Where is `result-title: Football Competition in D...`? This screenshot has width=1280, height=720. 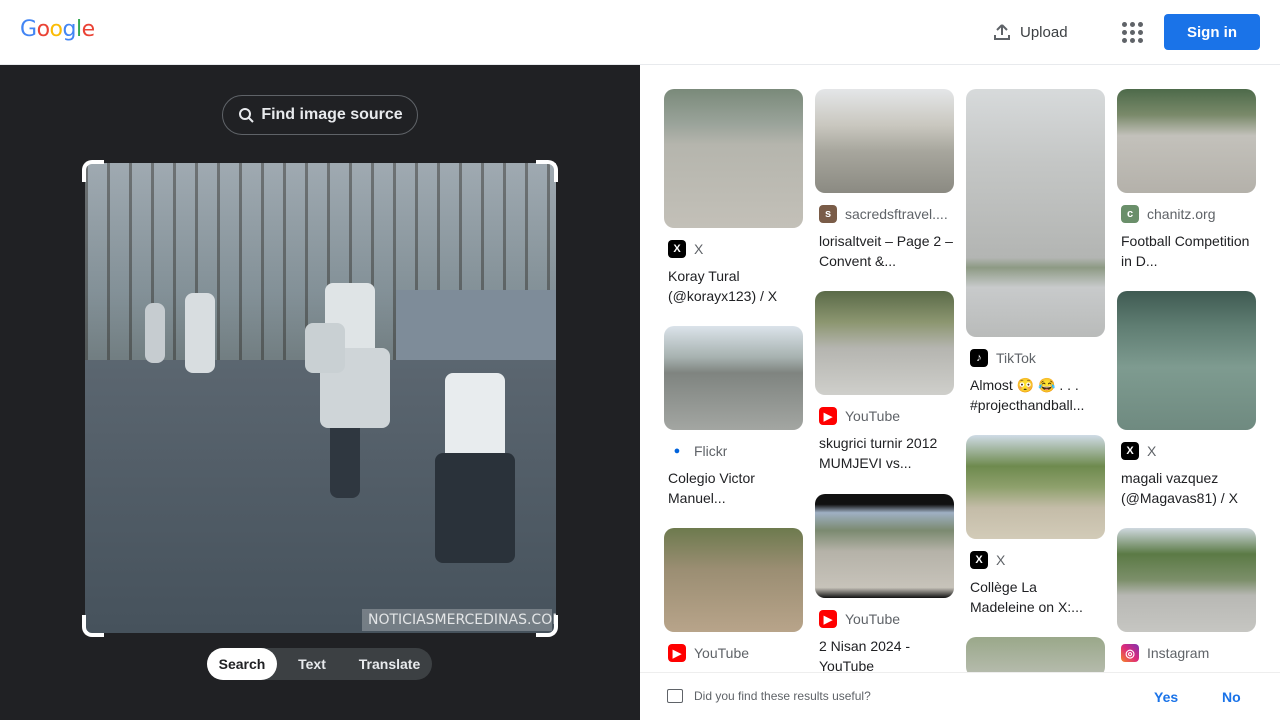
result-title: Football Competition in D... is located at coordinates (1186, 251).